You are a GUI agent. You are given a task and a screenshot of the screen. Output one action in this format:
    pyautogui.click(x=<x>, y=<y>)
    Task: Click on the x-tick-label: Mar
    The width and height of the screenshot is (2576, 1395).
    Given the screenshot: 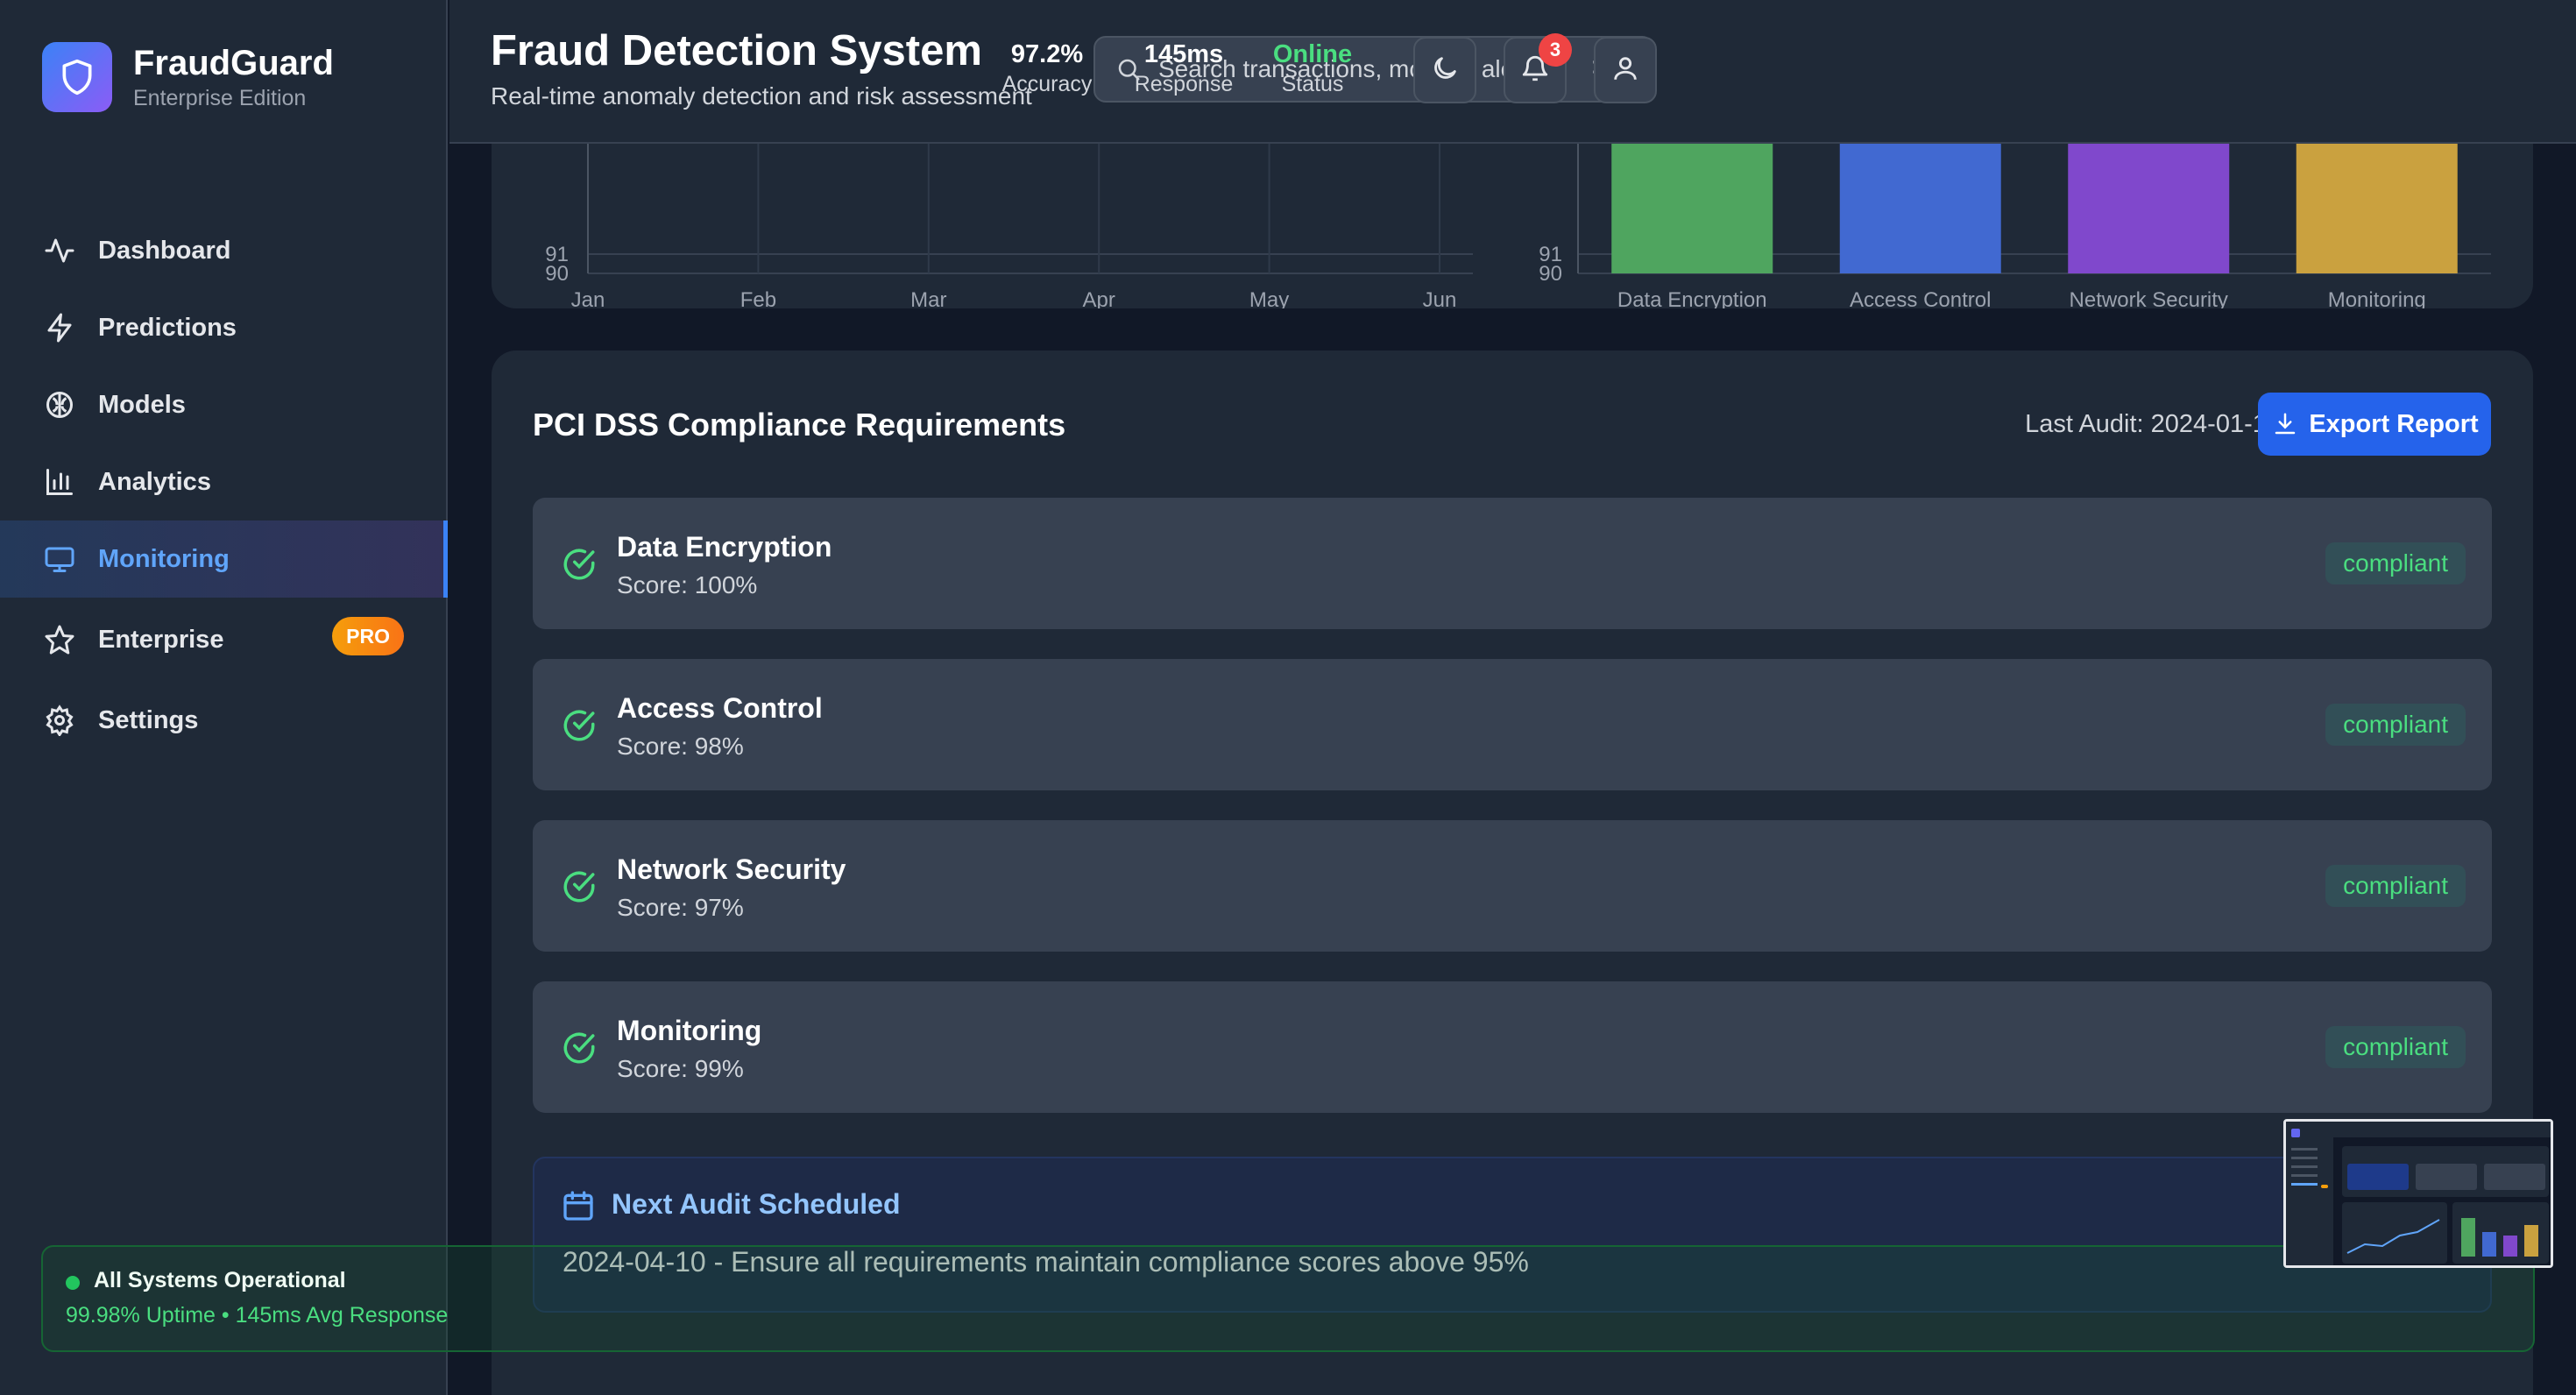 What is the action you would take?
    pyautogui.click(x=928, y=298)
    